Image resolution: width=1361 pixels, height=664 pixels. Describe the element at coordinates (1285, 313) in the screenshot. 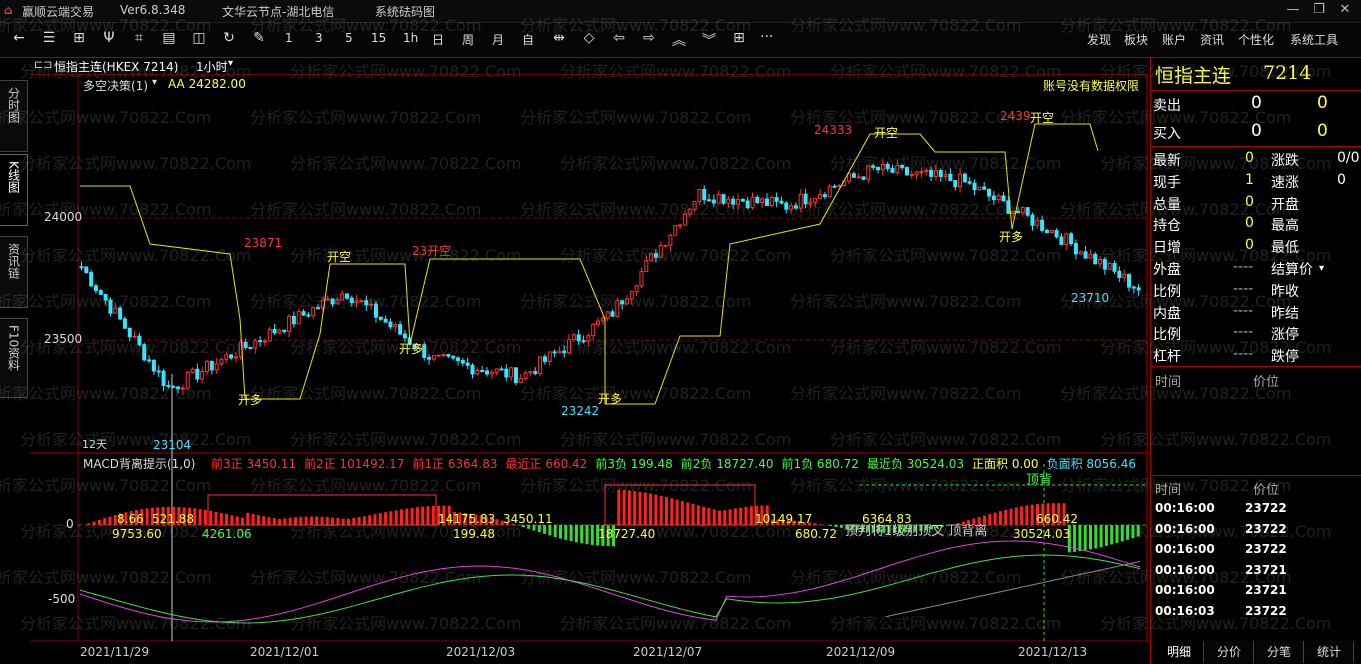

I see `quote-label: 昨结` at that location.